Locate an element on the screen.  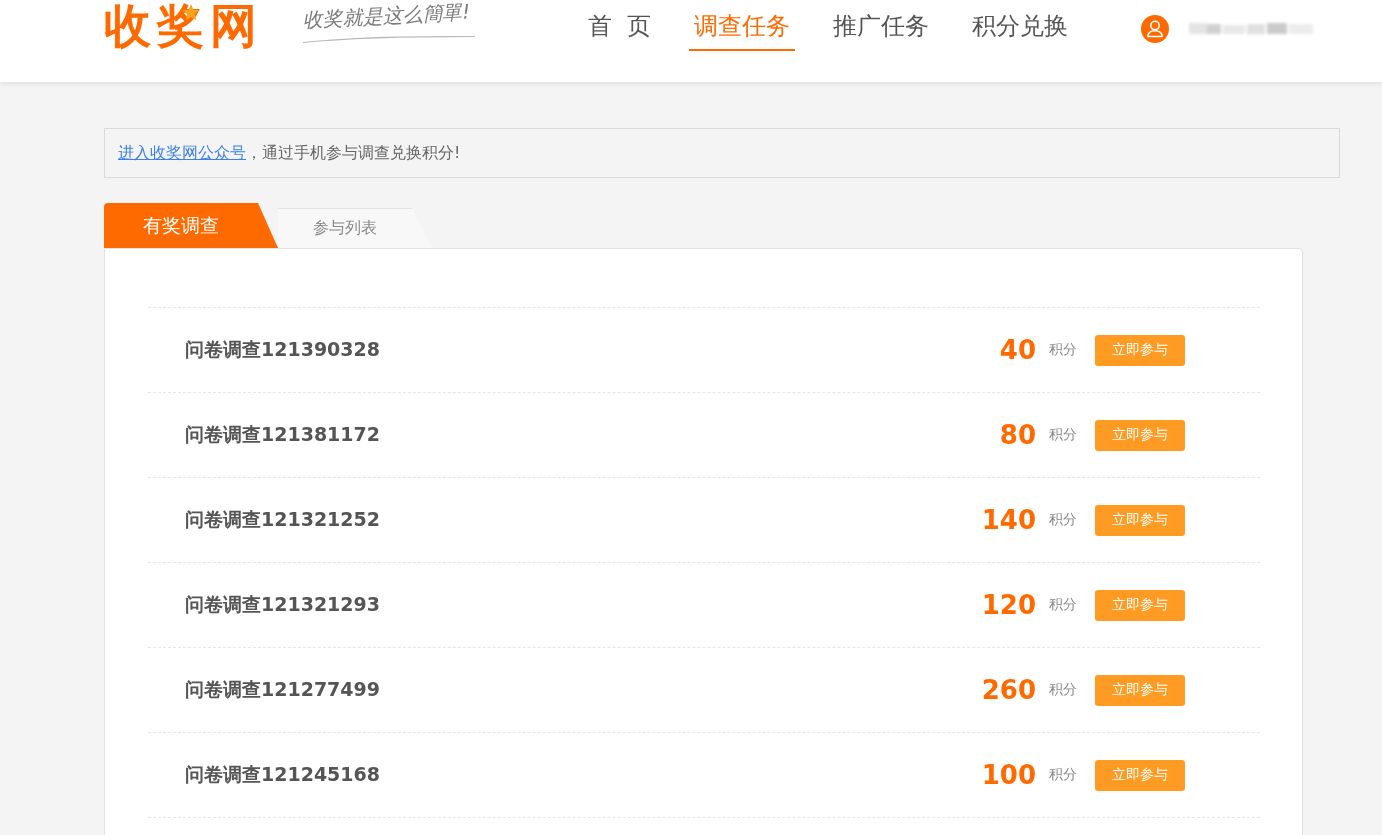
points-value: 40 is located at coordinates (1017, 350).